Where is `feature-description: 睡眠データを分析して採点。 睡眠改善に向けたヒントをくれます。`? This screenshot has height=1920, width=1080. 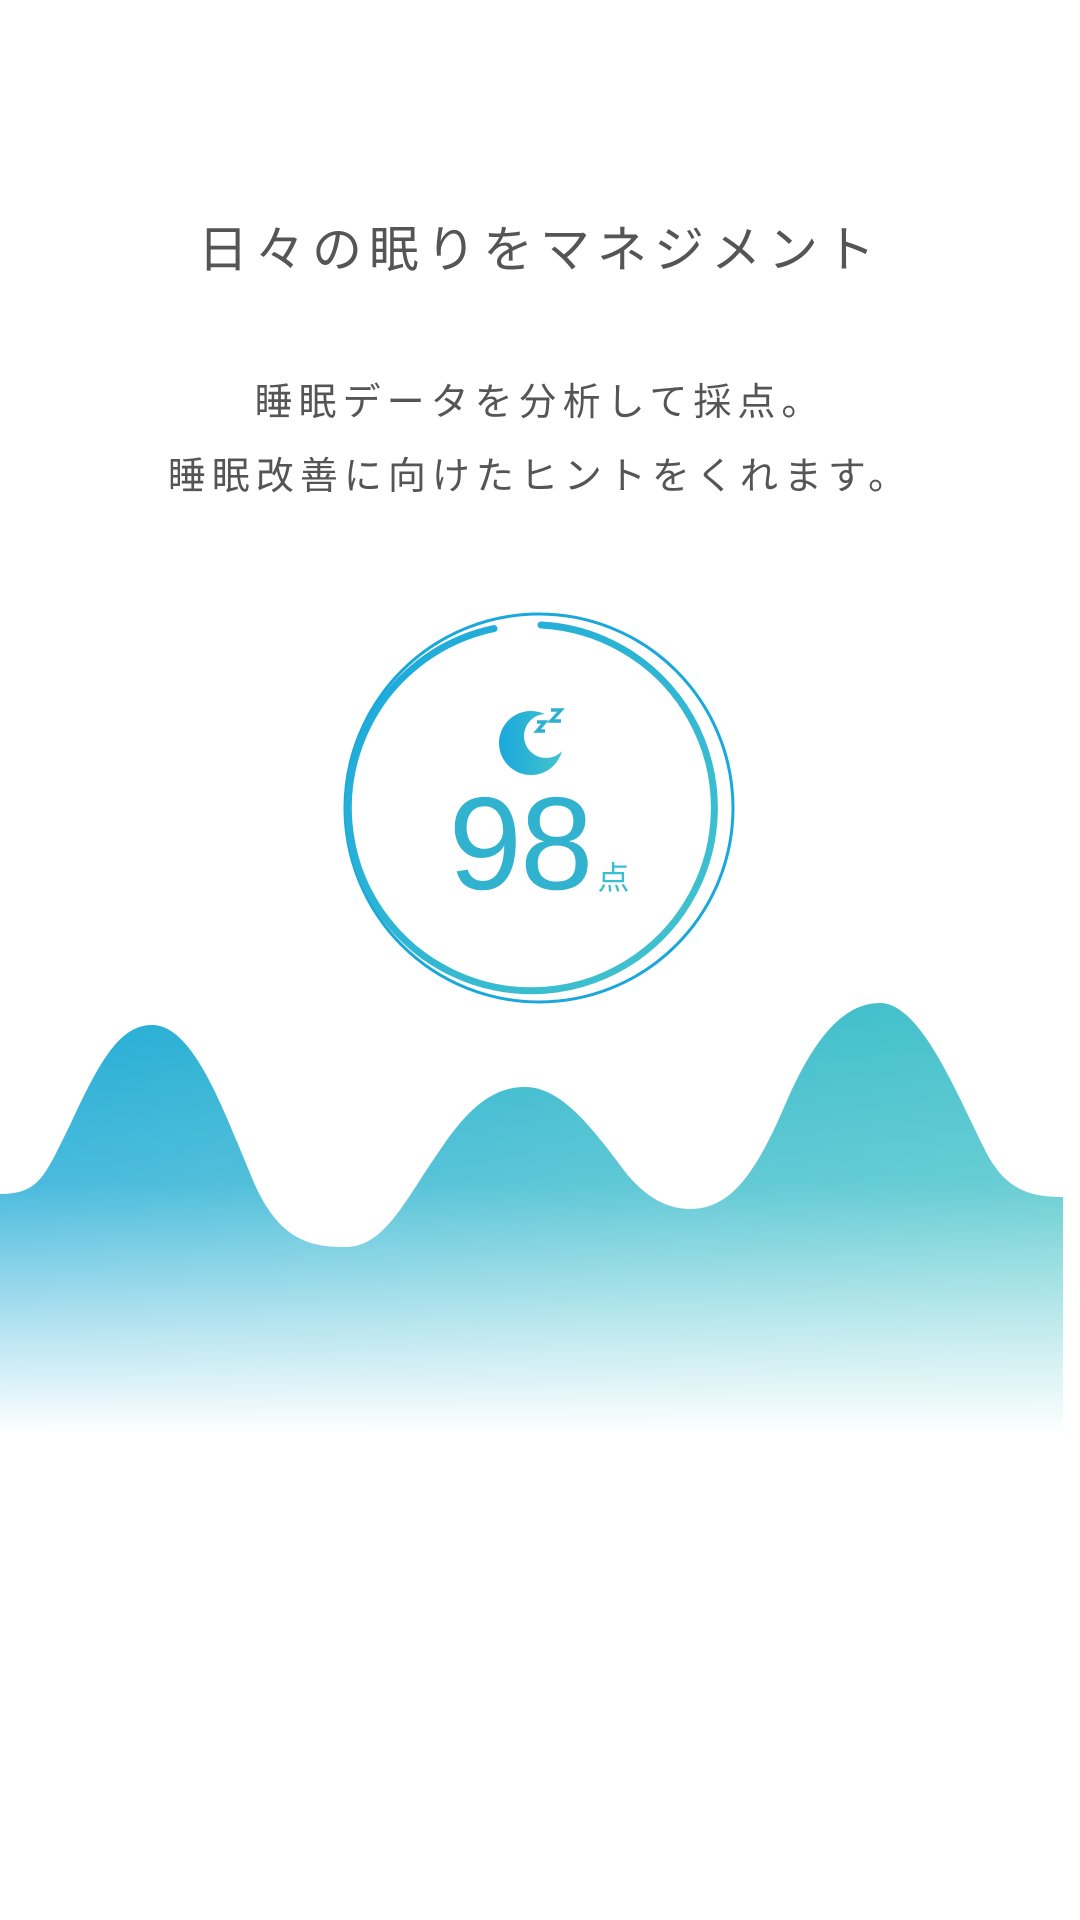 feature-description: 睡眠データを分析して採点。 睡眠改善に向けたヒントをくれます。 is located at coordinates (540, 439).